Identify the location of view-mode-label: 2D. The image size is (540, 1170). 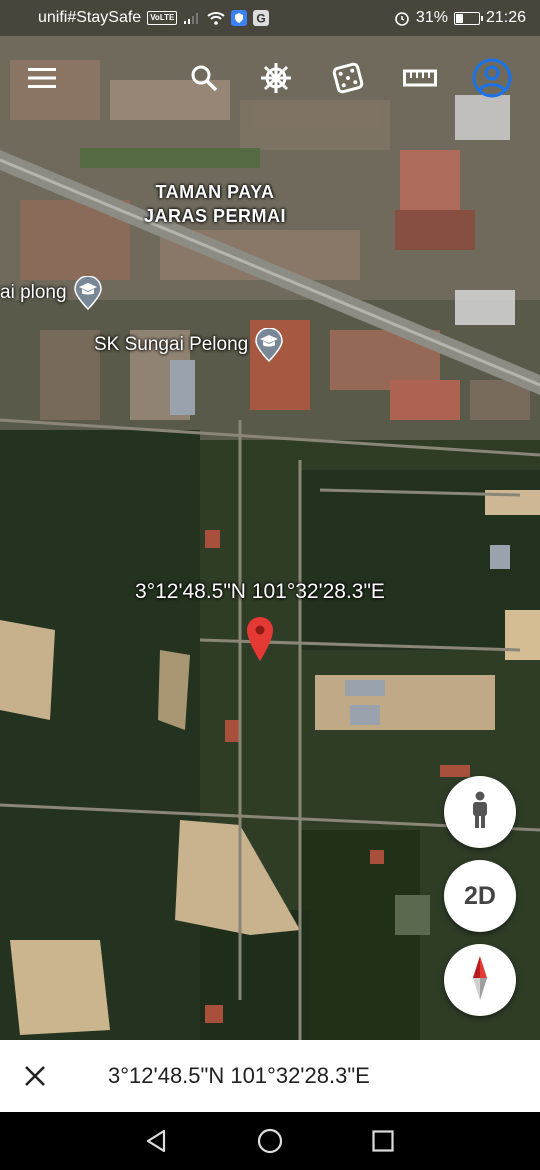
(480, 895).